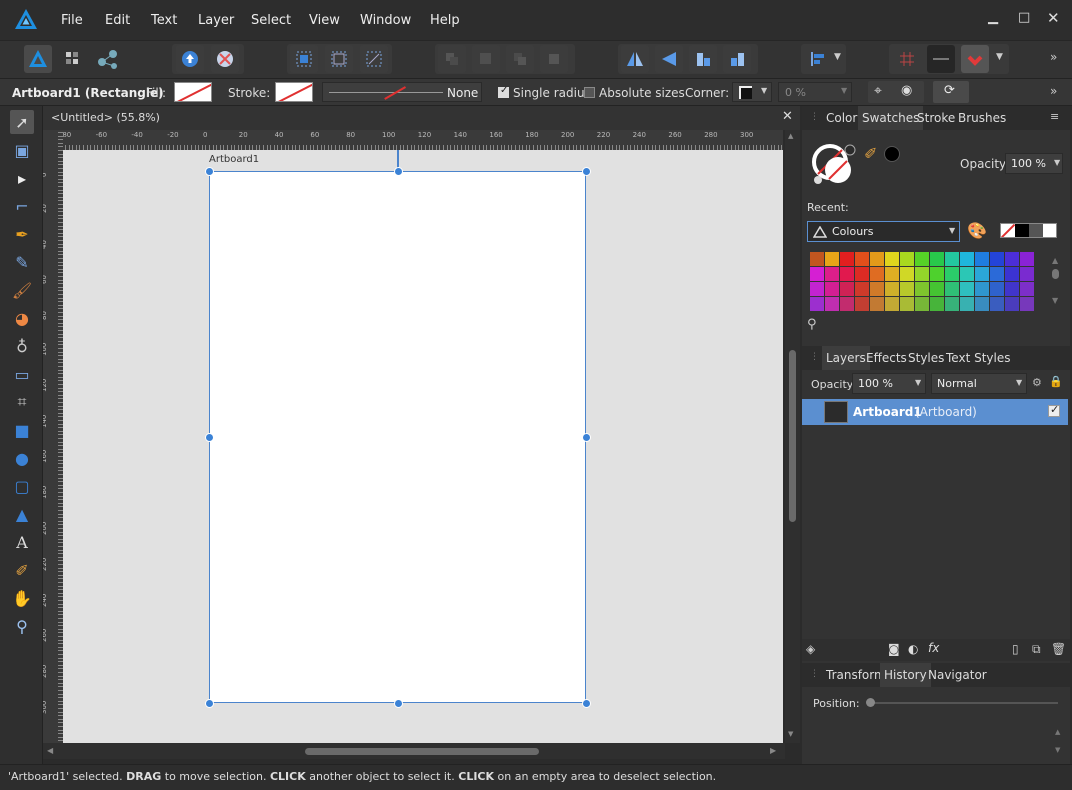 This screenshot has width=1072, height=790. Describe the element at coordinates (445, 20) in the screenshot. I see `menu-help: Help` at that location.